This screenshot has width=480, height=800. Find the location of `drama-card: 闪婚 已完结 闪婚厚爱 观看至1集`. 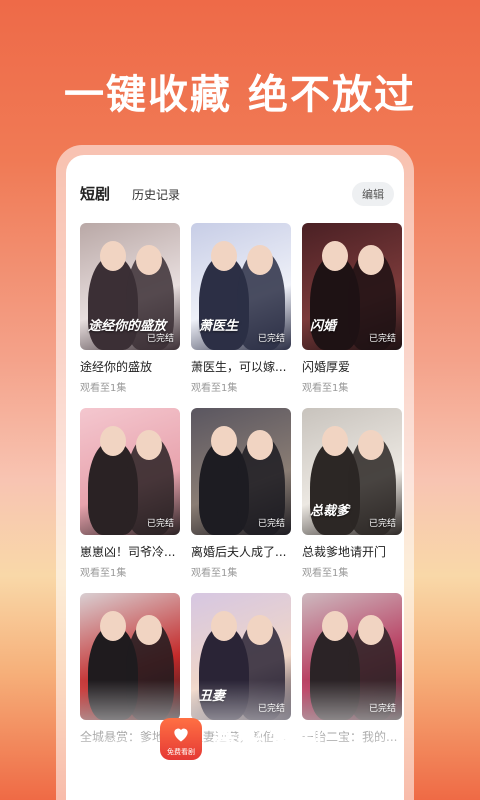

drama-card: 闪婚 已完结 闪婚厚爱 观看至1集 is located at coordinates (352, 308).